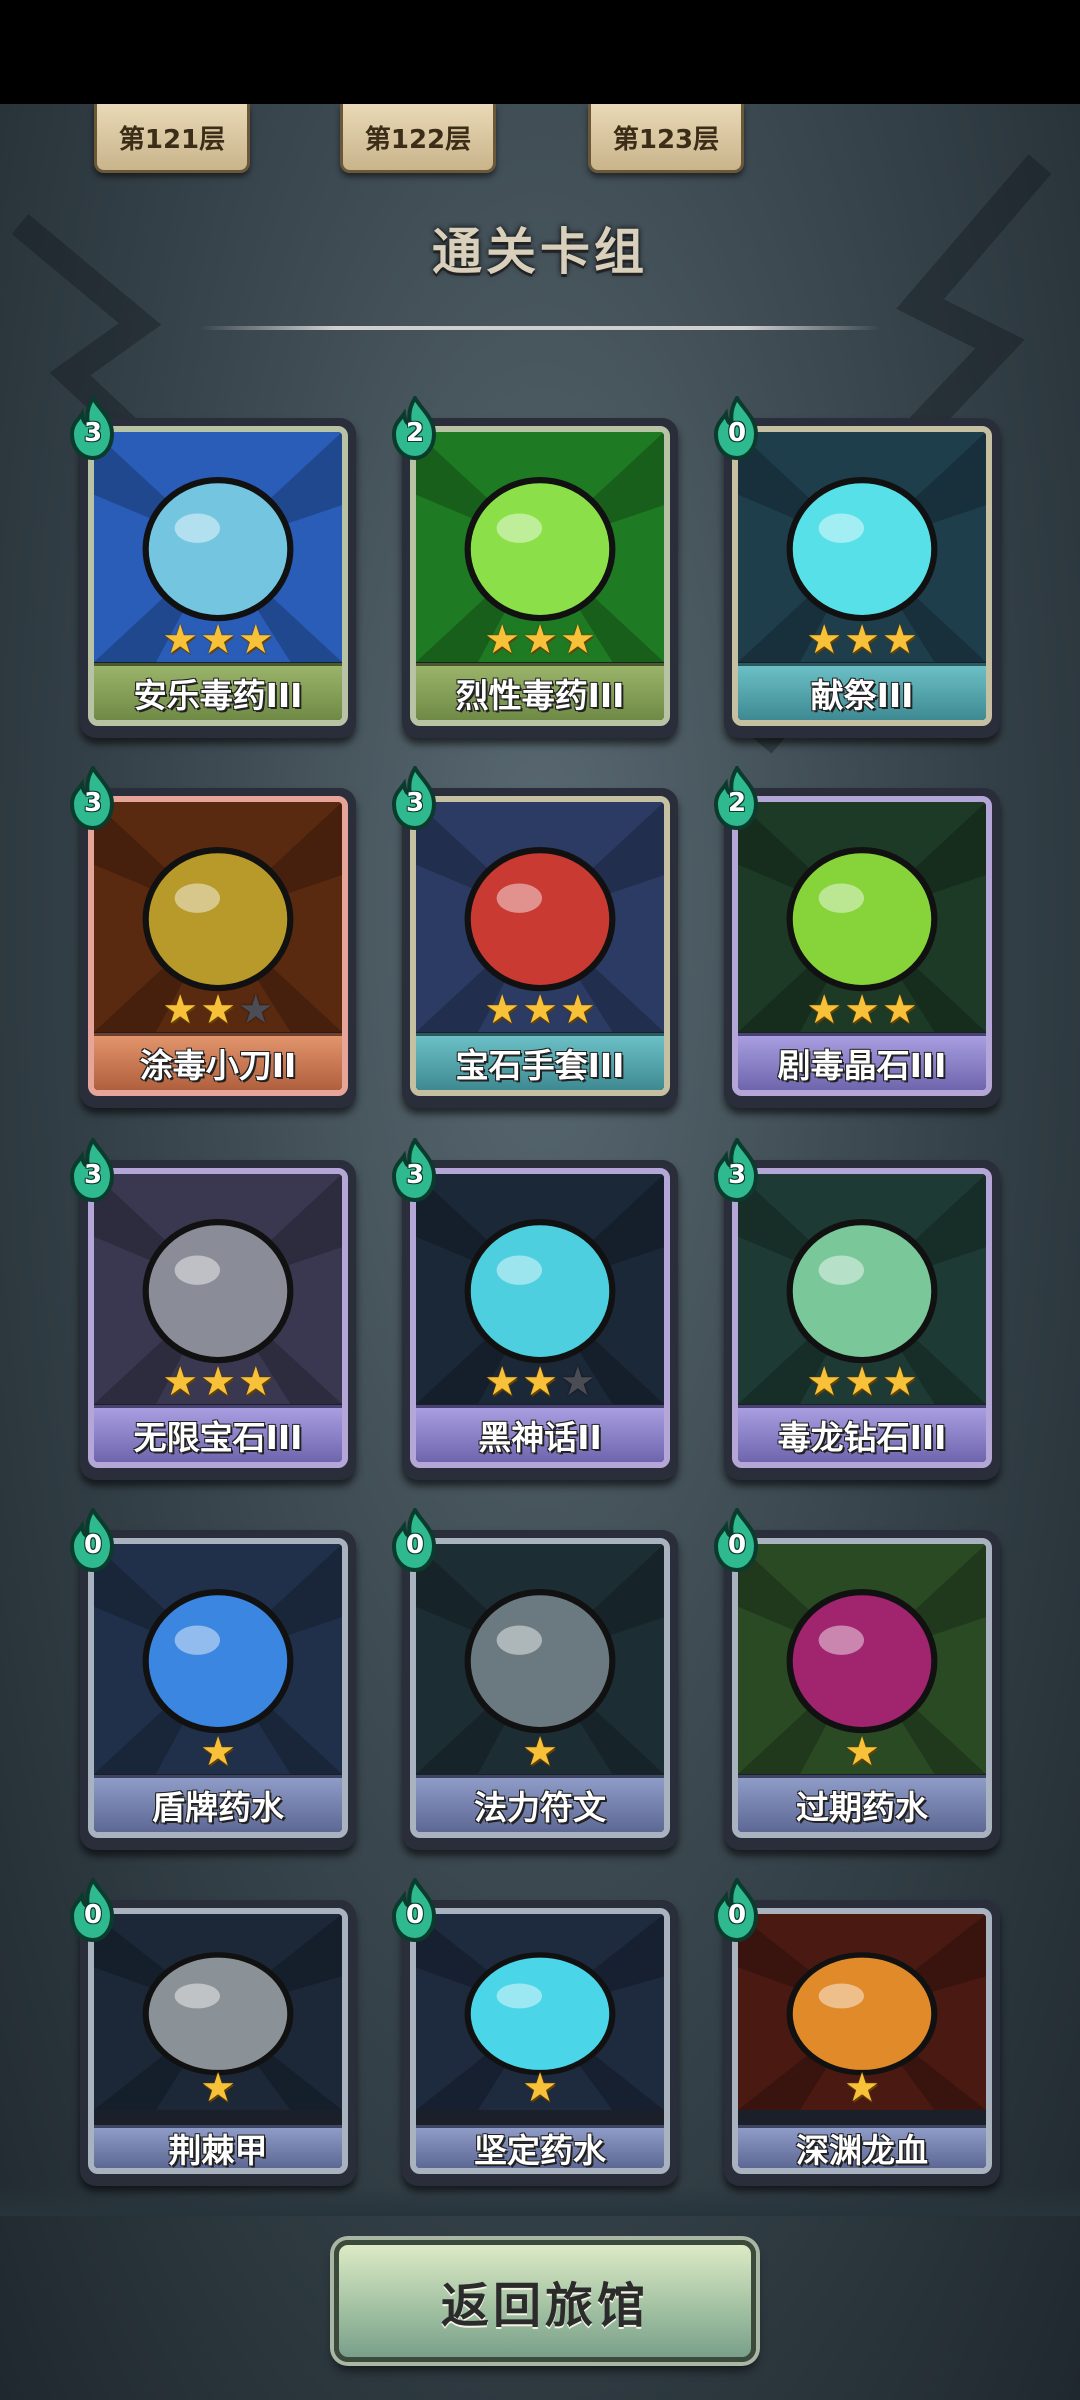 This screenshot has height=2400, width=1080. Describe the element at coordinates (218, 1433) in the screenshot. I see `card-name: 无限宝石III` at that location.